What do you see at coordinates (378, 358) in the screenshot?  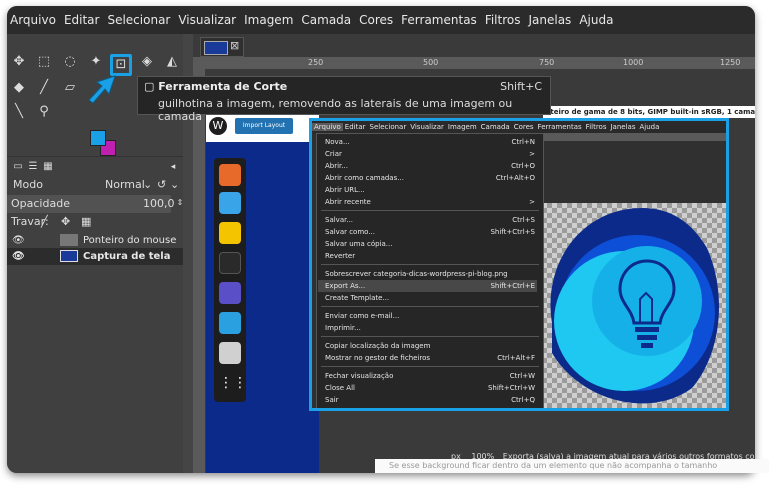 I see `menu-item-label: Mostrar no gestor de ficheiros` at bounding box center [378, 358].